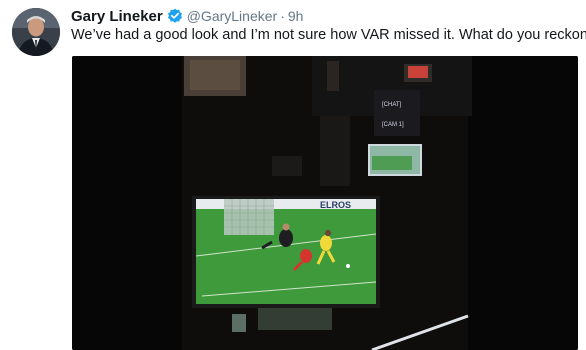 This screenshot has height=350, width=586. I want to click on tweet-header: Gary Lineker @GaryLineker · 9h, so click(187, 16).